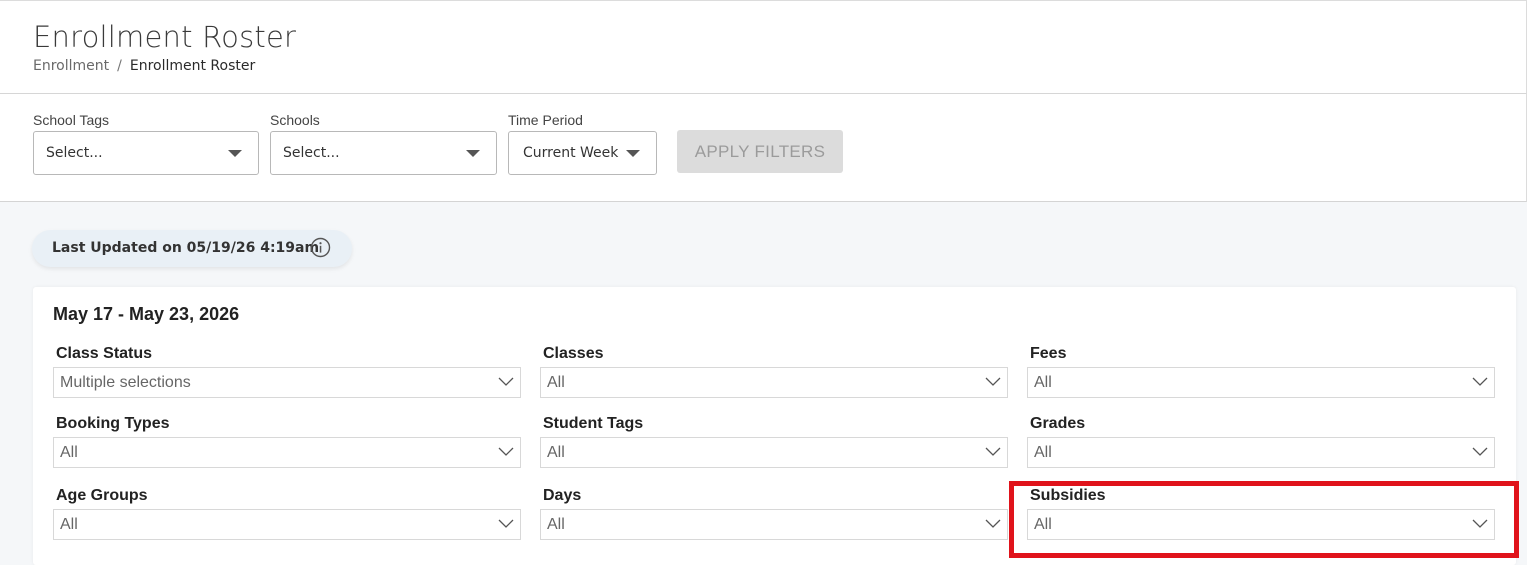 This screenshot has height=565, width=1527. I want to click on breadcrumb: Enrollment / Enrollment Roster, so click(144, 66).